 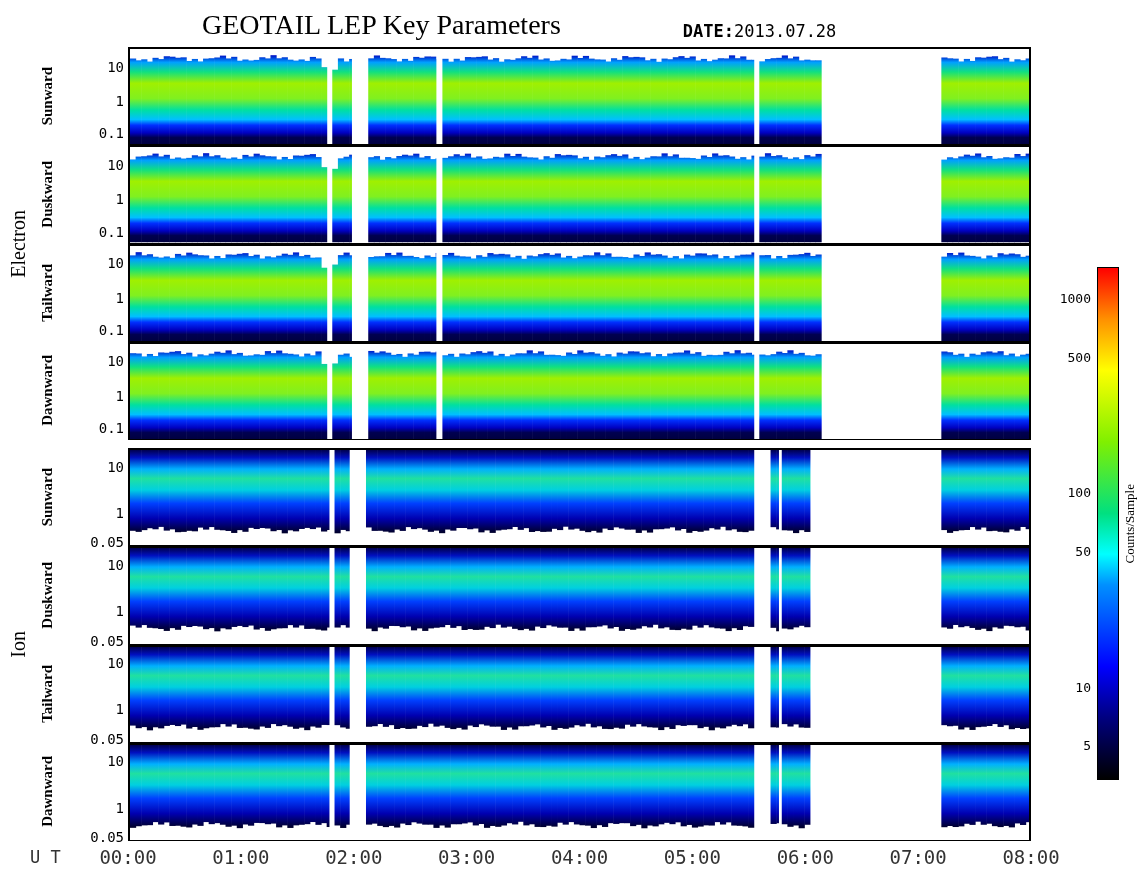 What do you see at coordinates (1079, 492) in the screenshot?
I see `colorbar-tick-label: 100` at bounding box center [1079, 492].